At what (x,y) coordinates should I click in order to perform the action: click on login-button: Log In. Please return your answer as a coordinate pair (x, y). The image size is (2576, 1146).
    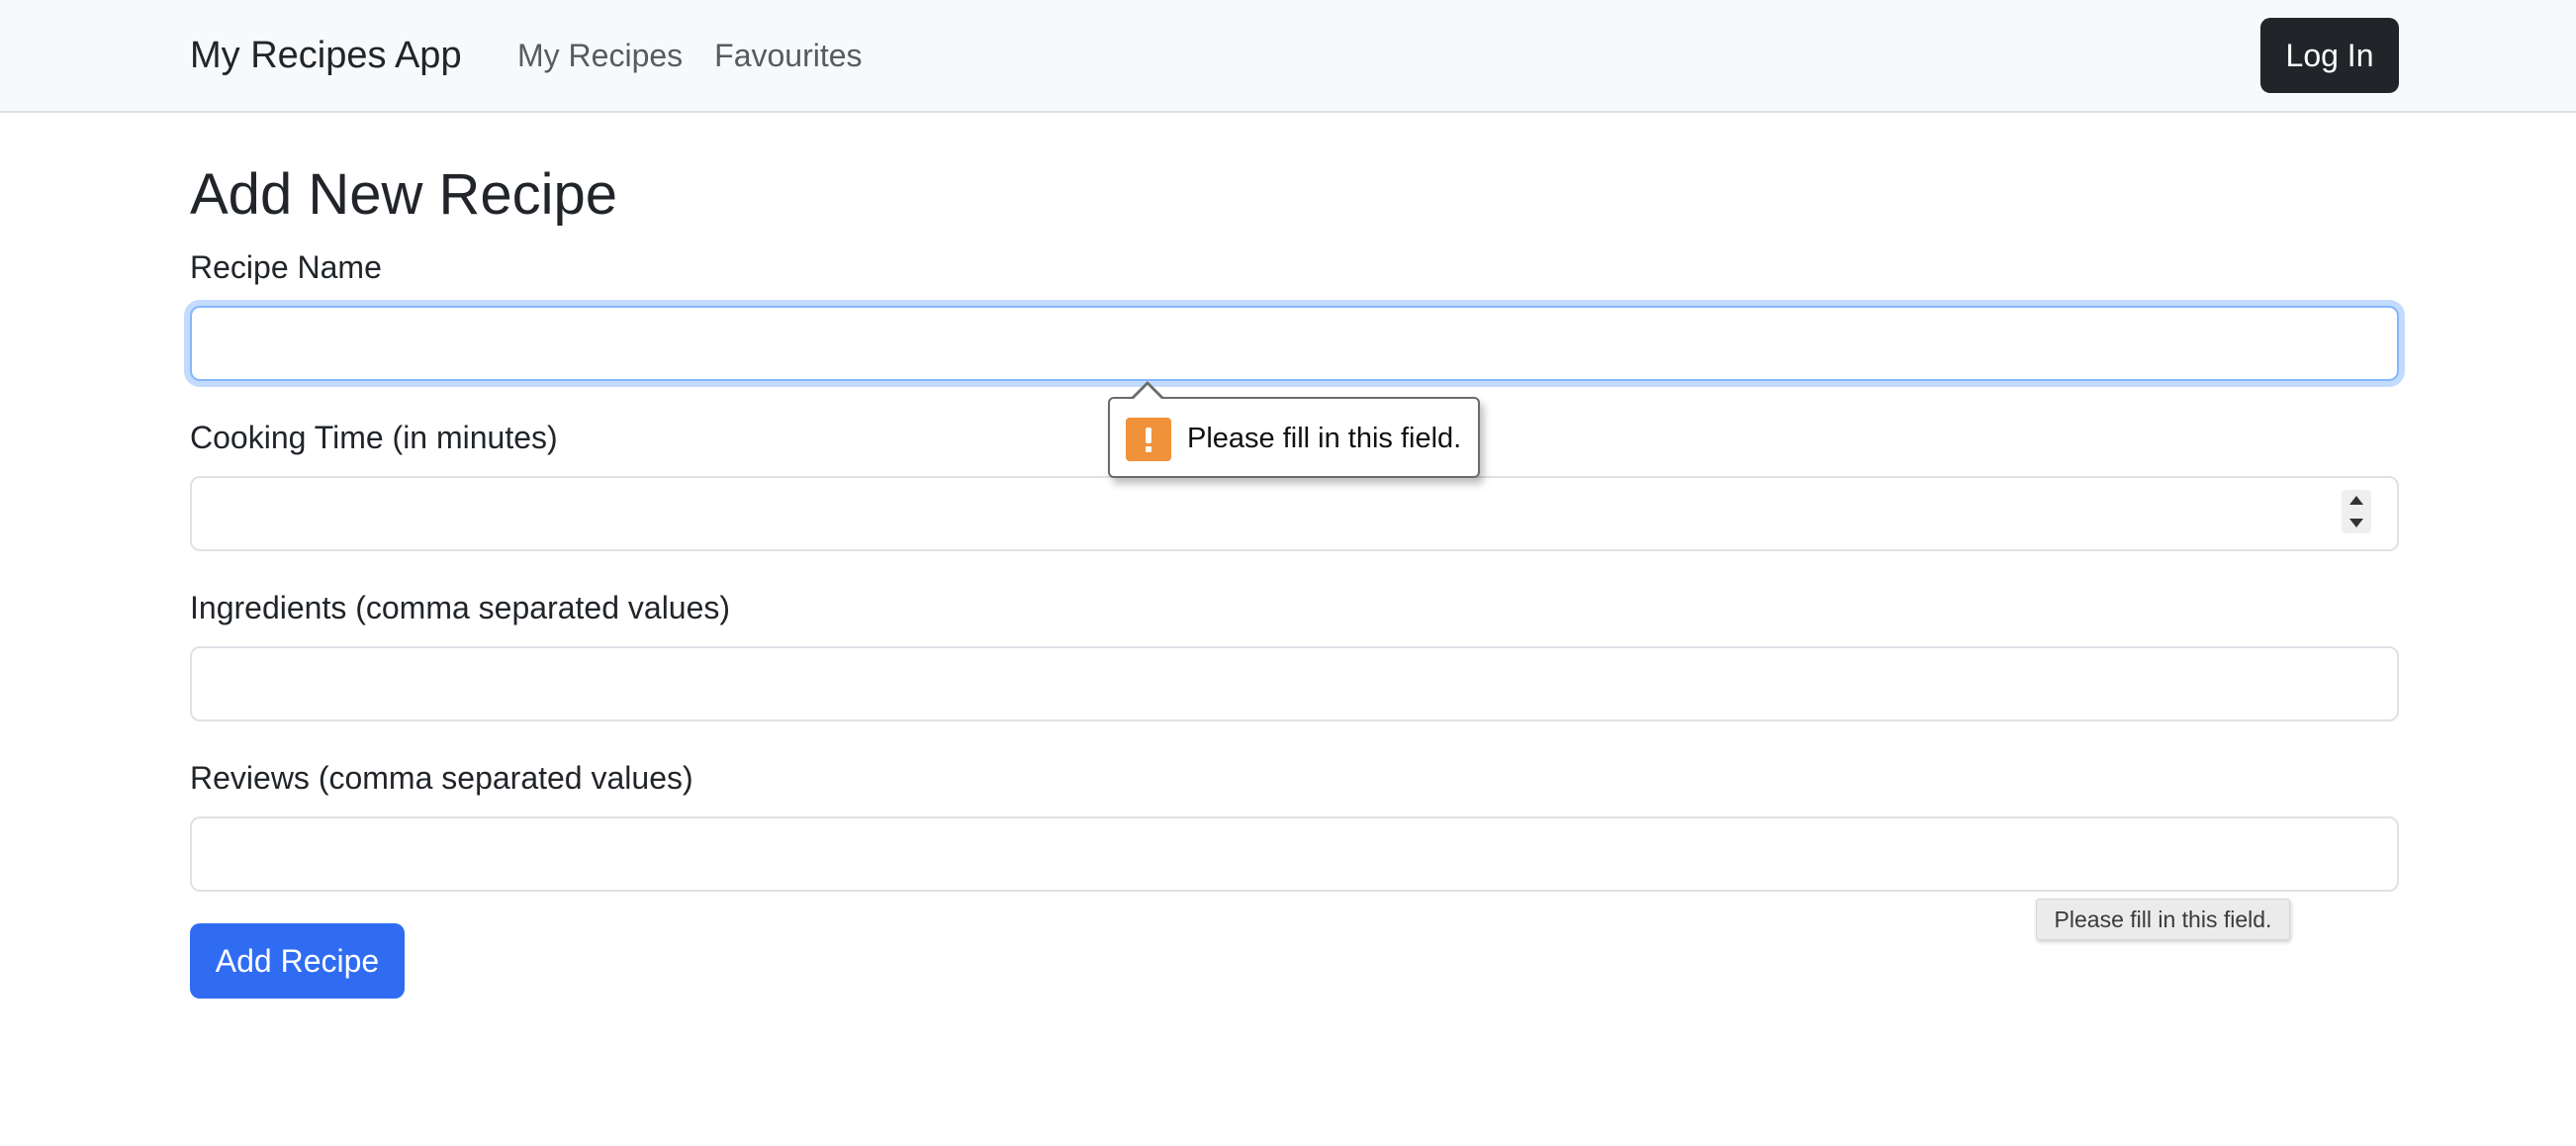
    Looking at the image, I should click on (2329, 55).